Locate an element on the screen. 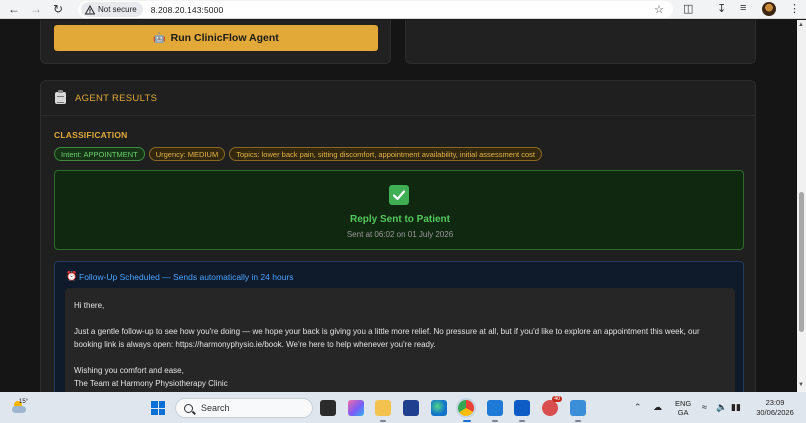 The width and height of the screenshot is (806, 423). microsoft-store-icon is located at coordinates (411, 408).